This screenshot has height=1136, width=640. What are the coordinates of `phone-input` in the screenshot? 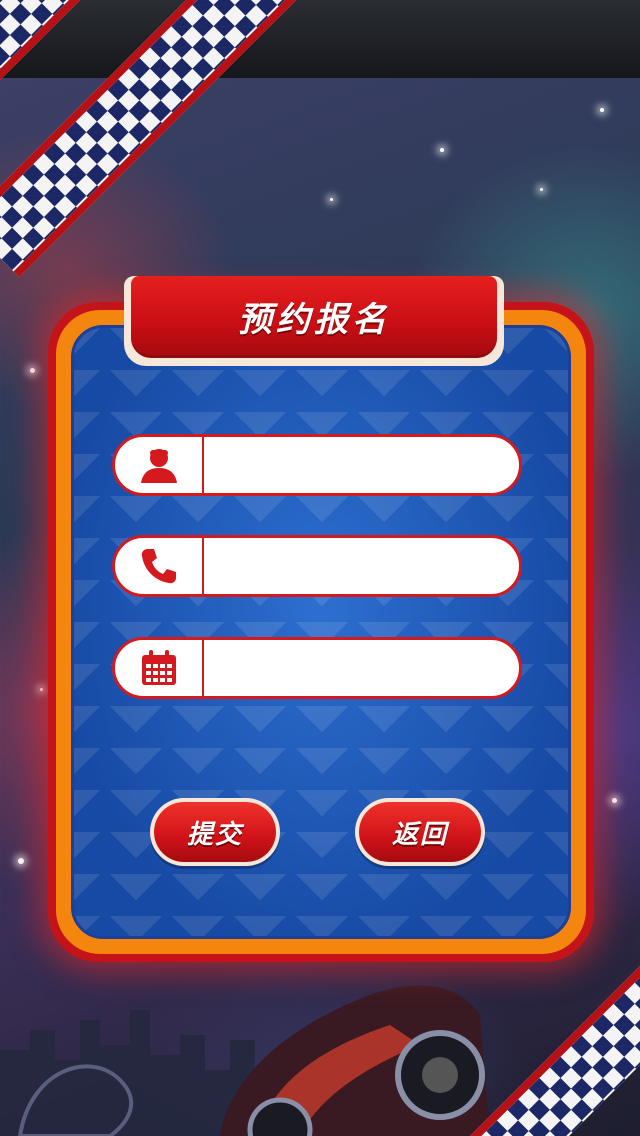 It's located at (361, 566).